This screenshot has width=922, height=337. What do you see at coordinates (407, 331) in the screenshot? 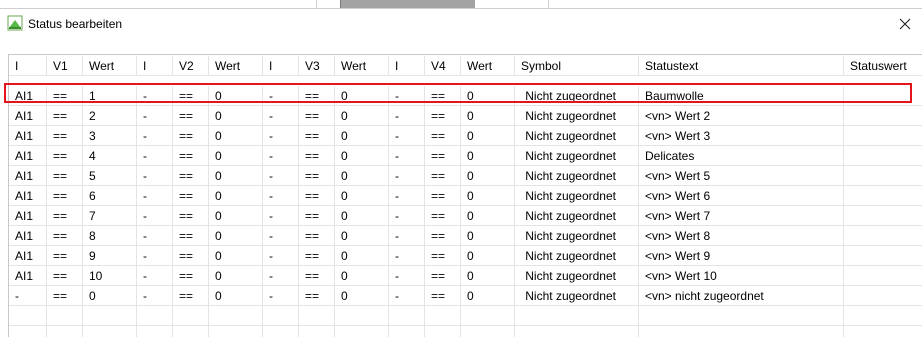
I see `cell-col-i4` at bounding box center [407, 331].